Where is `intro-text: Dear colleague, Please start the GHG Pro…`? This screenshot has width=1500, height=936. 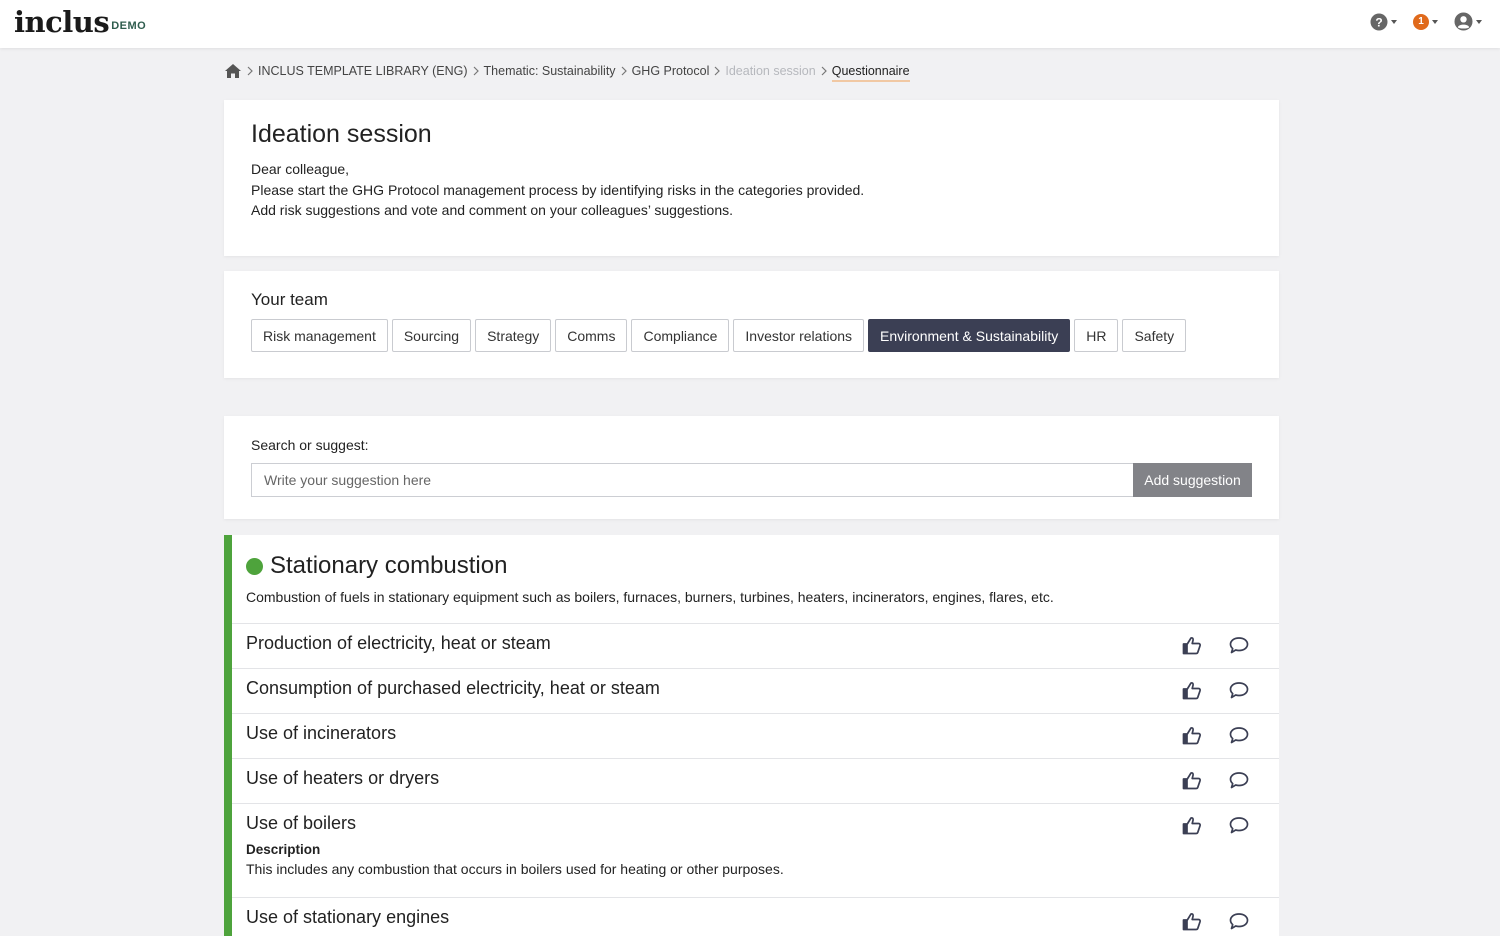
intro-text: Dear colleague, Please start the GHG Pro… is located at coordinates (751, 190).